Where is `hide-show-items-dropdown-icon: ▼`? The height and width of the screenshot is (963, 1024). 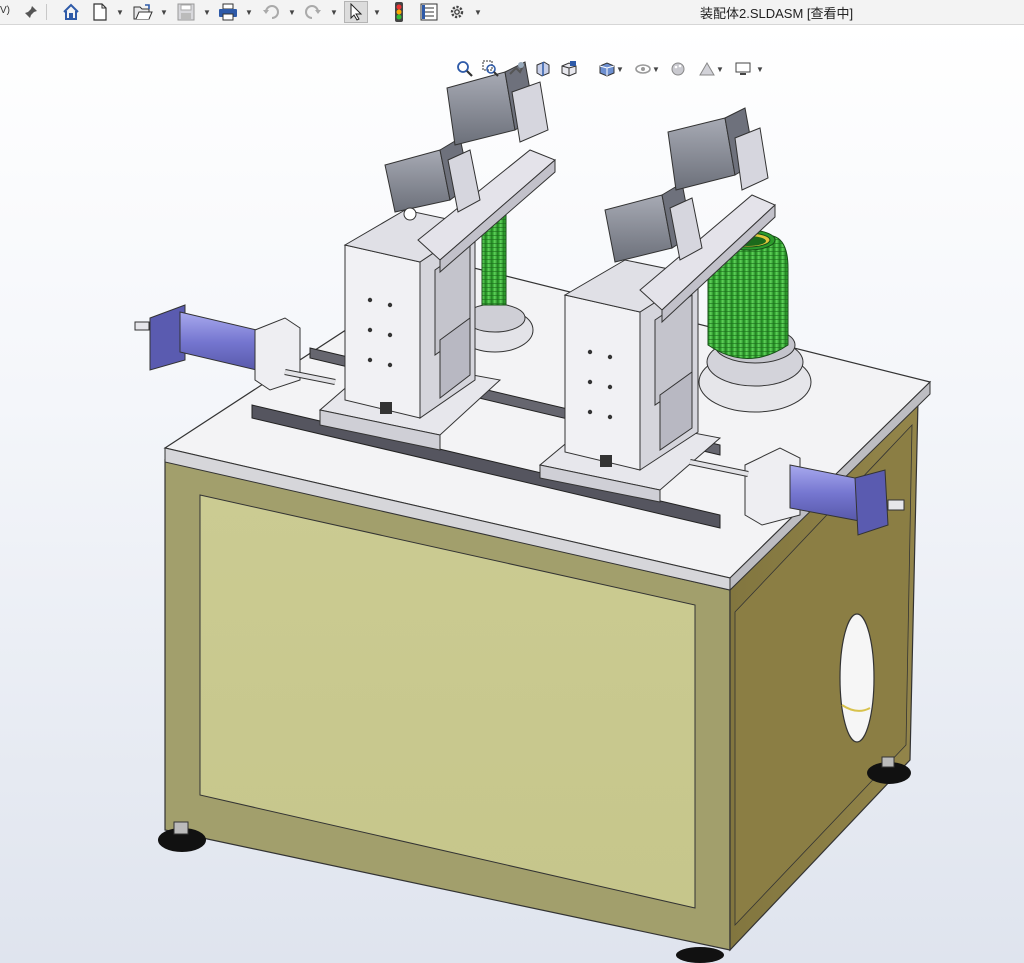 hide-show-items-dropdown-icon: ▼ is located at coordinates (656, 69).